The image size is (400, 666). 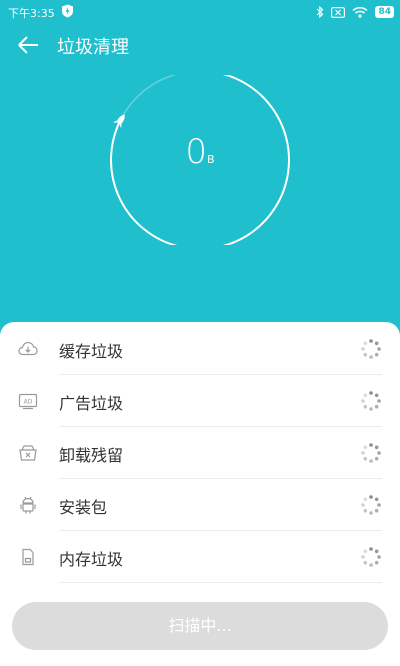 I want to click on bluetooth-icon, so click(x=320, y=12).